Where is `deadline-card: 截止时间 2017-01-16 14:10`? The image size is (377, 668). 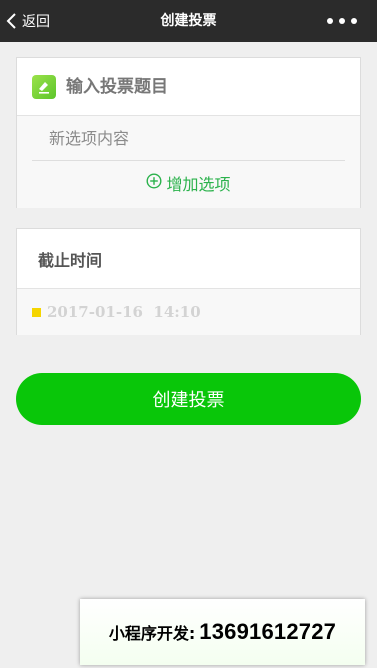
deadline-card: 截止时间 2017-01-16 14:10 is located at coordinates (188, 281).